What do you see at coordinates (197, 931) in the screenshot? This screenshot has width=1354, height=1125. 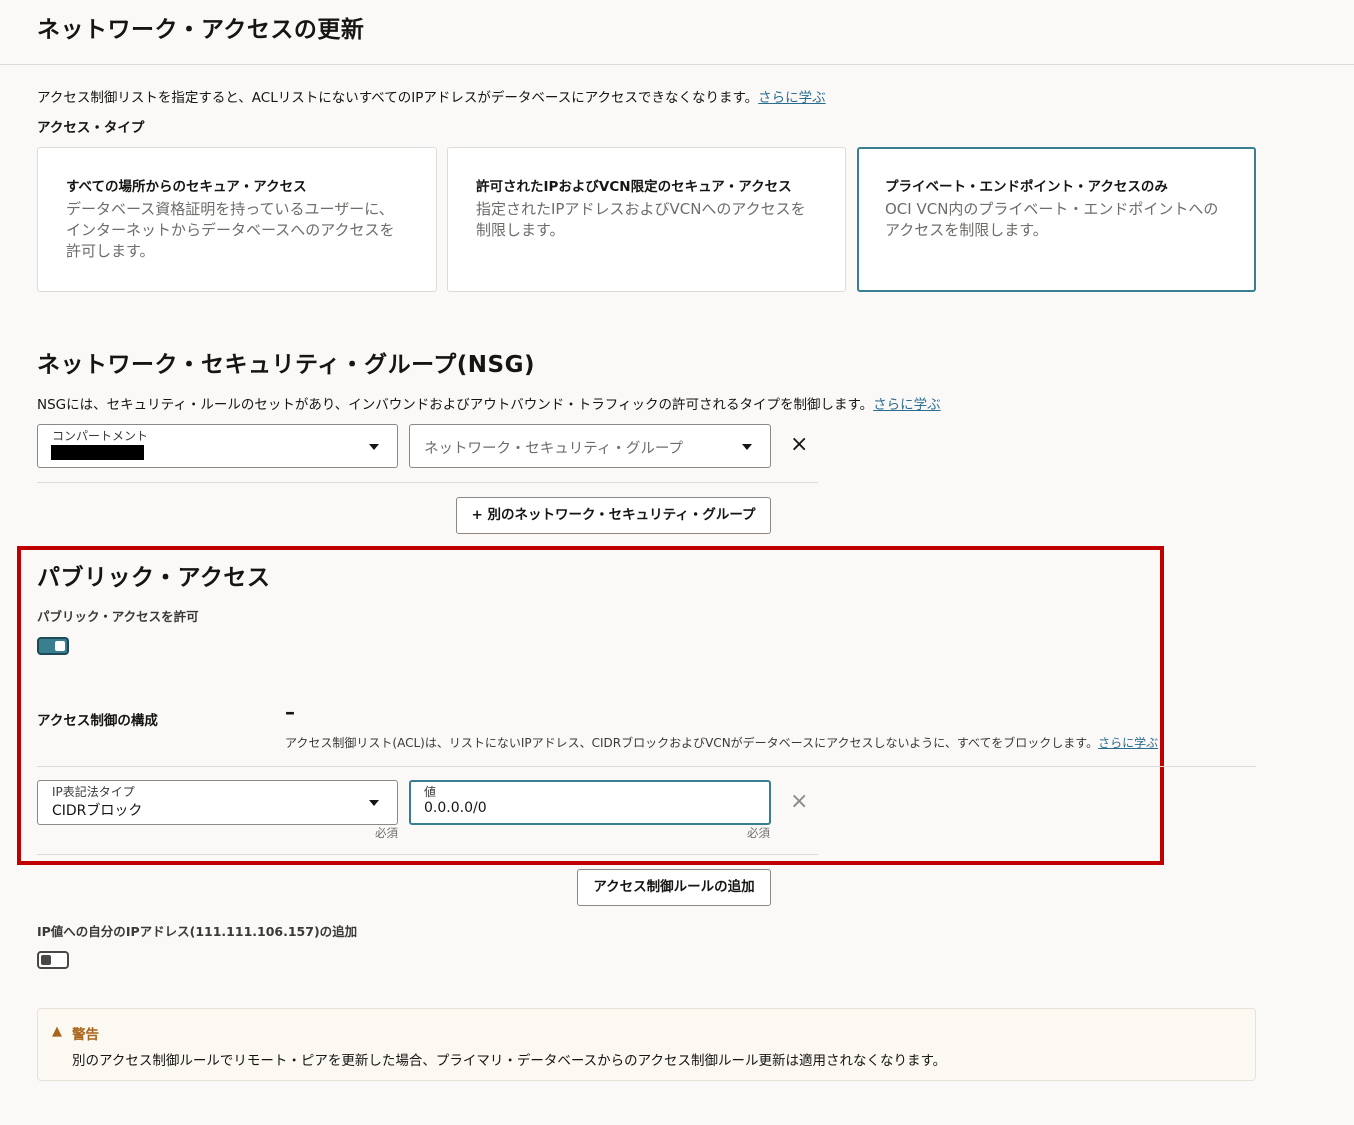 I see `add-my-ip-label: IP値への自分のIPアドレス(111.111.106.157)の追加` at bounding box center [197, 931].